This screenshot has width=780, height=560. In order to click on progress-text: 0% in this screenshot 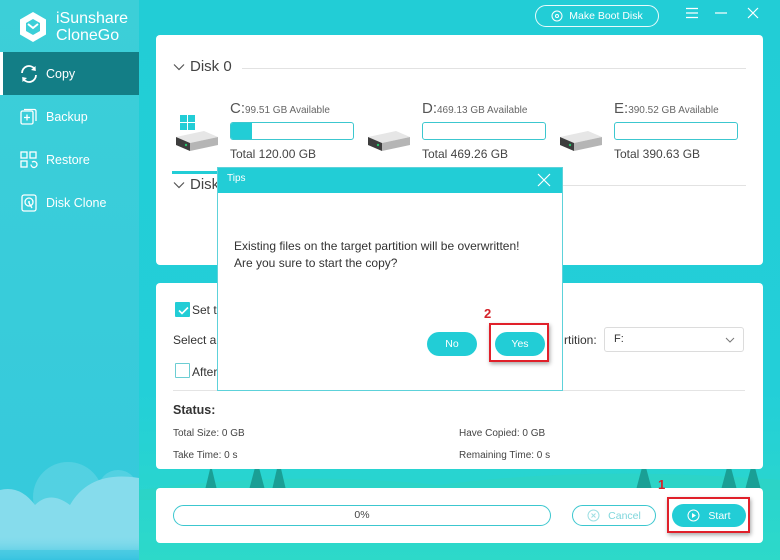, I will do `click(362, 515)`.